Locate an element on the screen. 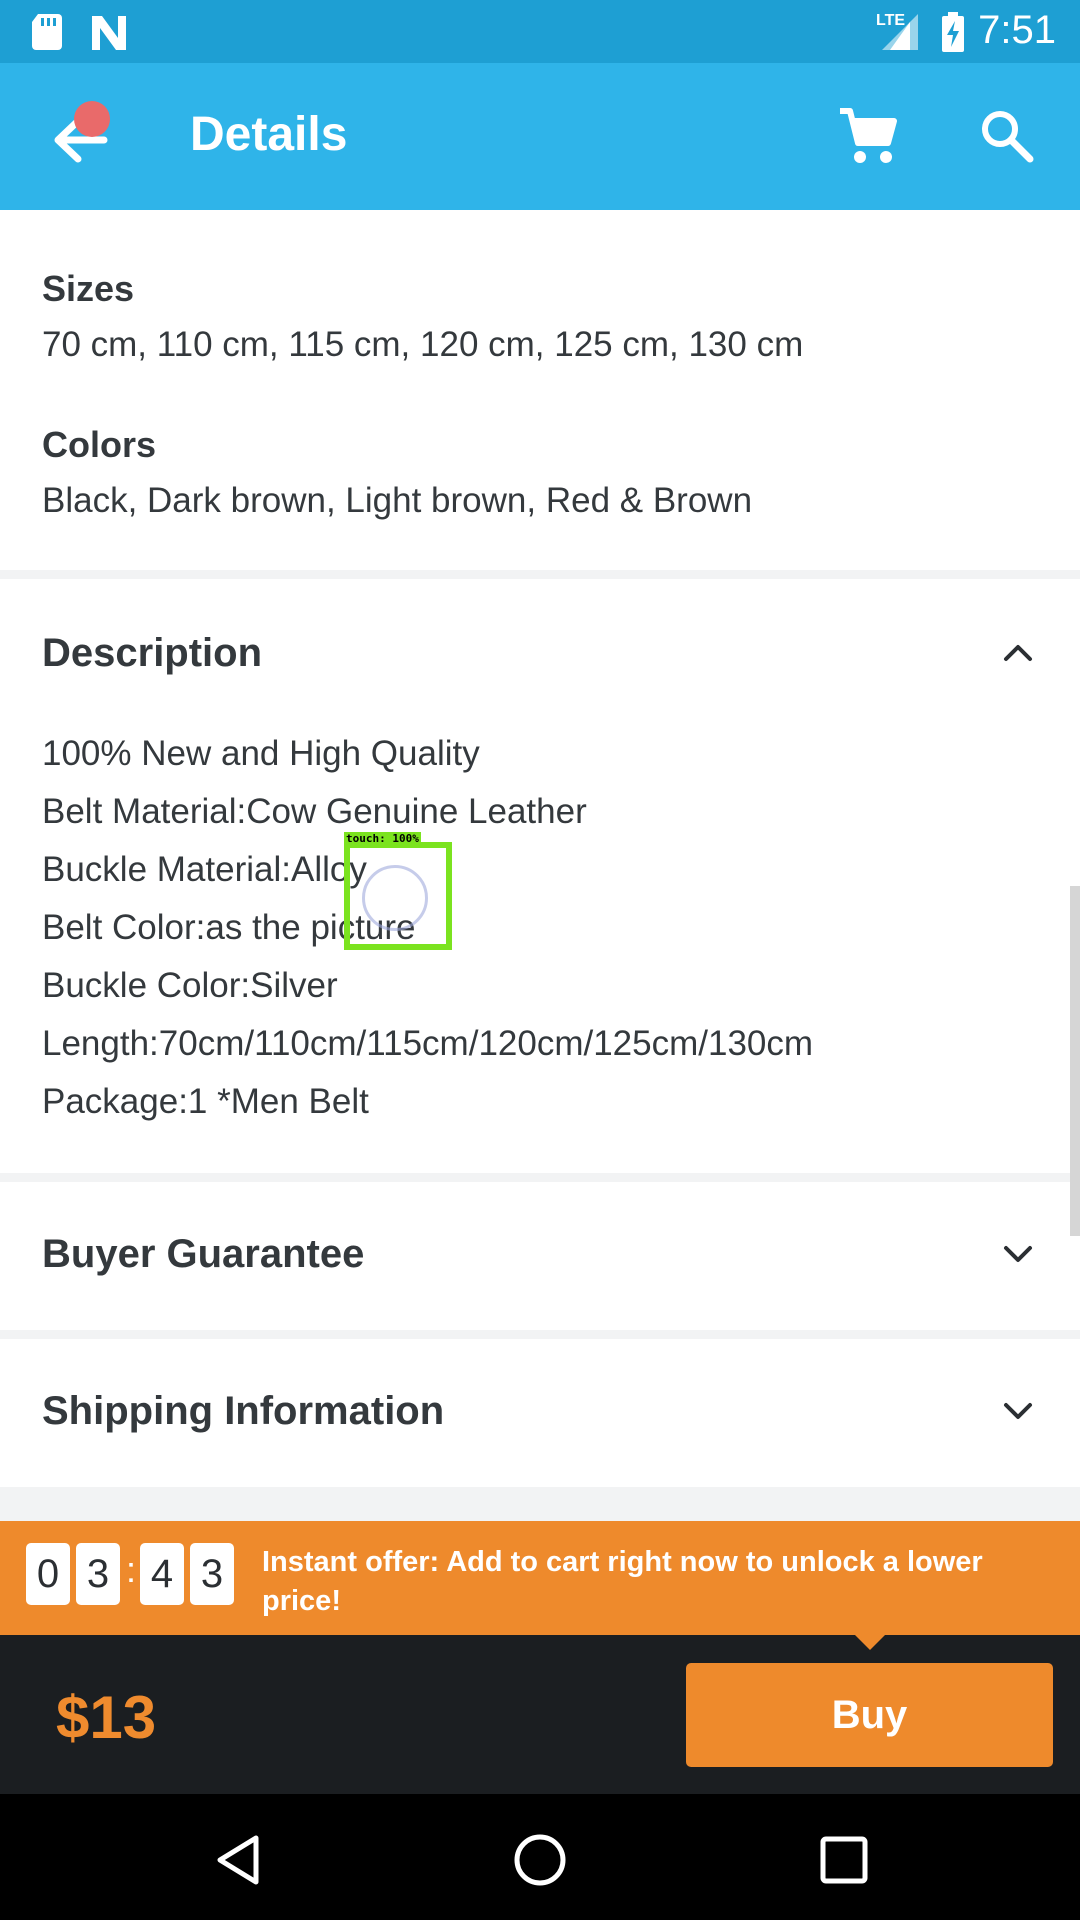 This screenshot has width=1080, height=1920. description-line: Buckle Color:Silver is located at coordinates (190, 985).